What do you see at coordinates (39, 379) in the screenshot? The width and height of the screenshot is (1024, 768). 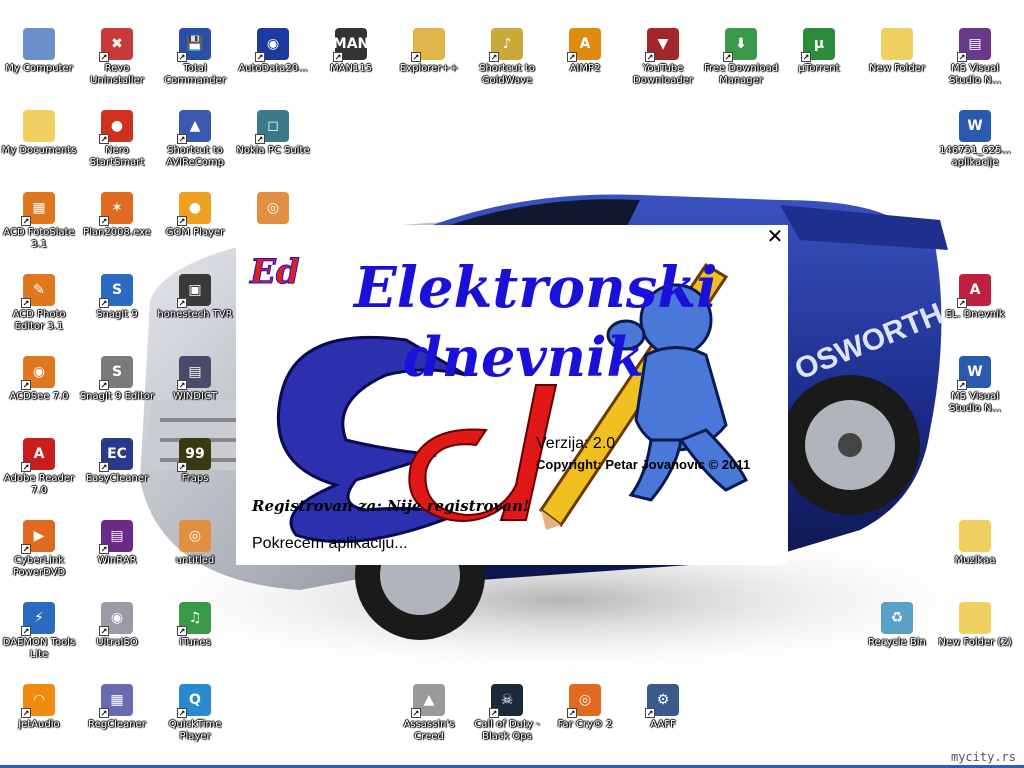 I see `desktop-icon-acdsee-7-0: ◉ ↗ ACDSee 7.0` at bounding box center [39, 379].